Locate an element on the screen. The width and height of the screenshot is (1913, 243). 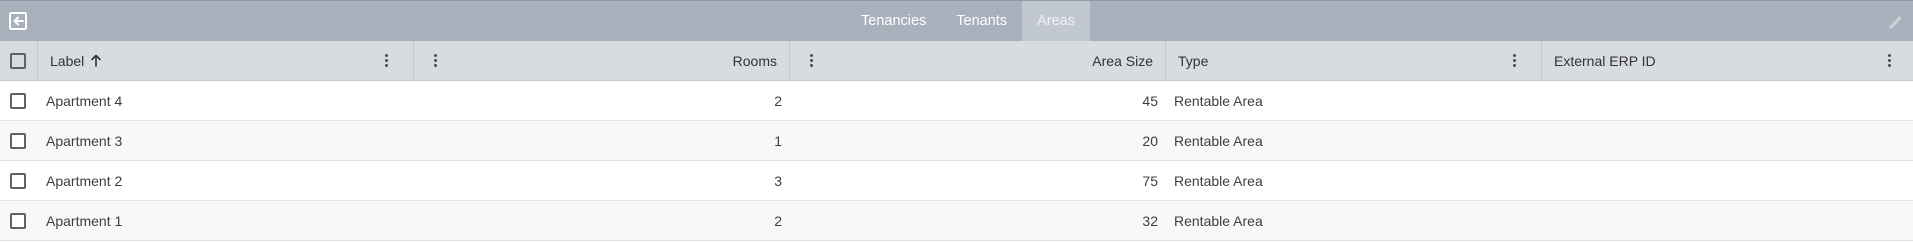
cell-rooms: 3 is located at coordinates (778, 180).